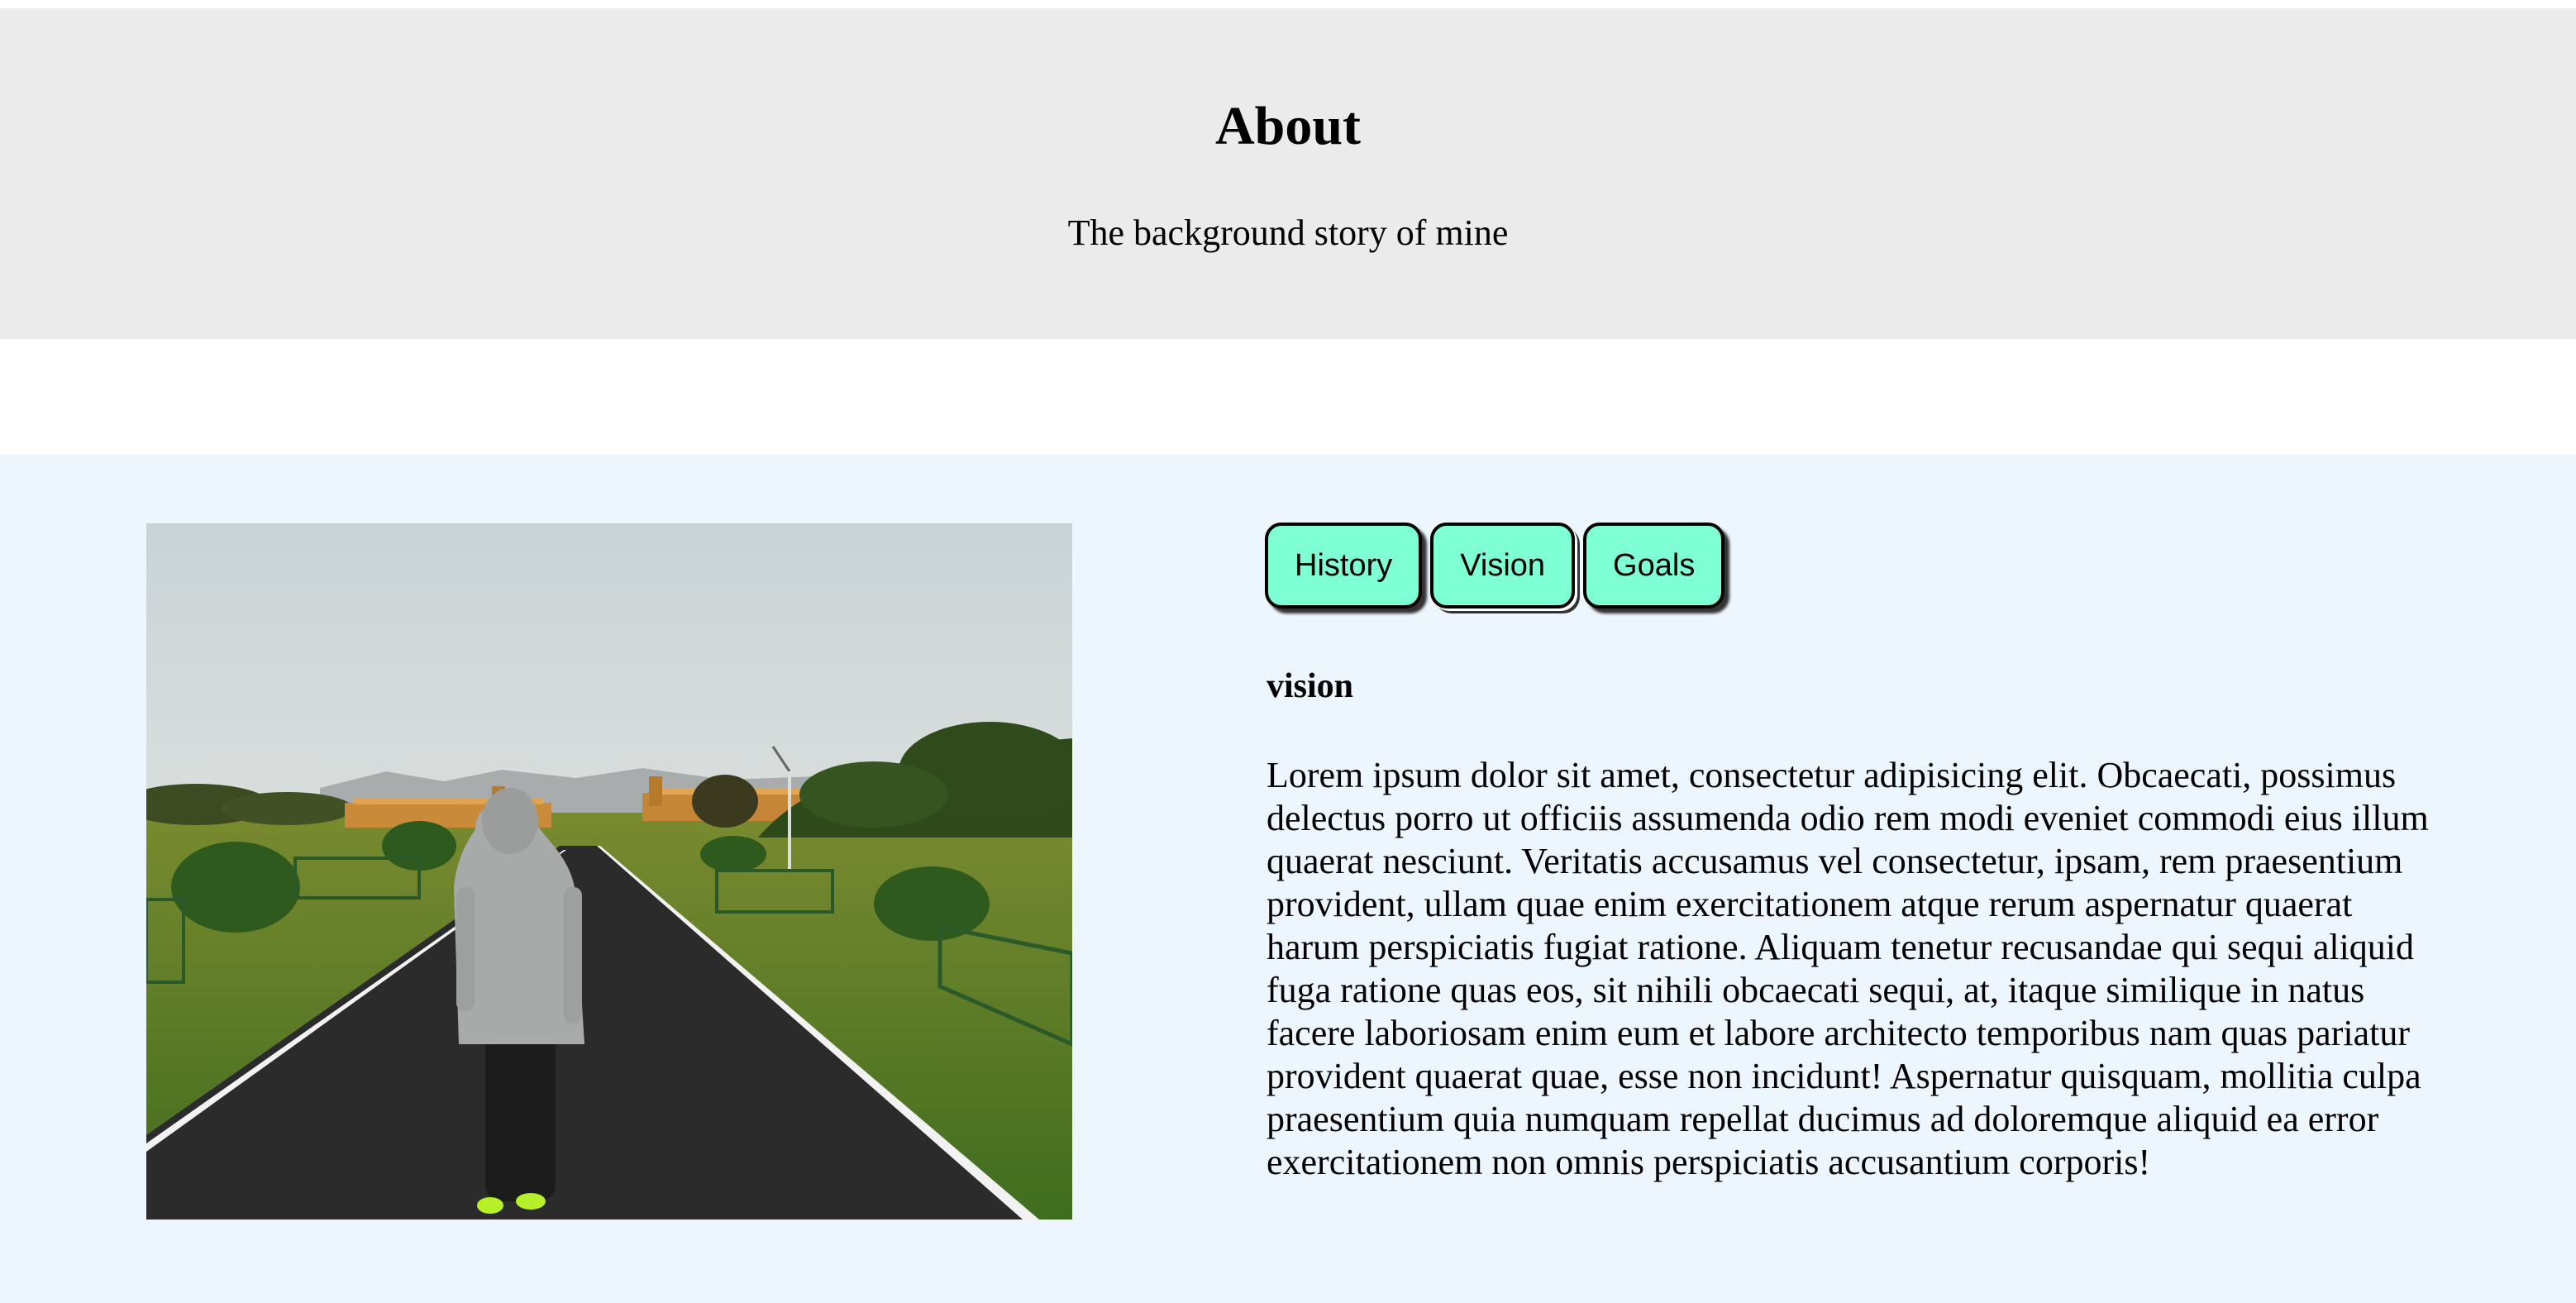  What do you see at coordinates (1310, 686) in the screenshot?
I see `tab-content-heading: vision` at bounding box center [1310, 686].